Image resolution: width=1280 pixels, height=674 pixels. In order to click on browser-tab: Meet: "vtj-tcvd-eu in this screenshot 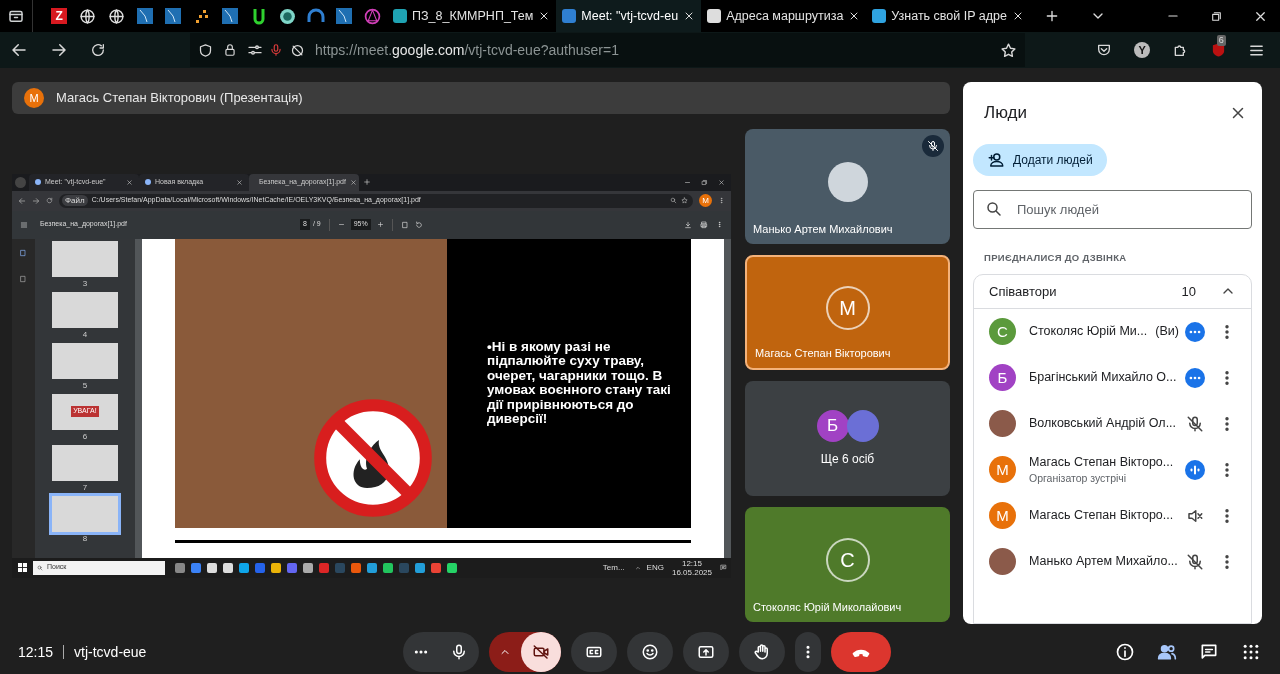, I will do `click(629, 16)`.